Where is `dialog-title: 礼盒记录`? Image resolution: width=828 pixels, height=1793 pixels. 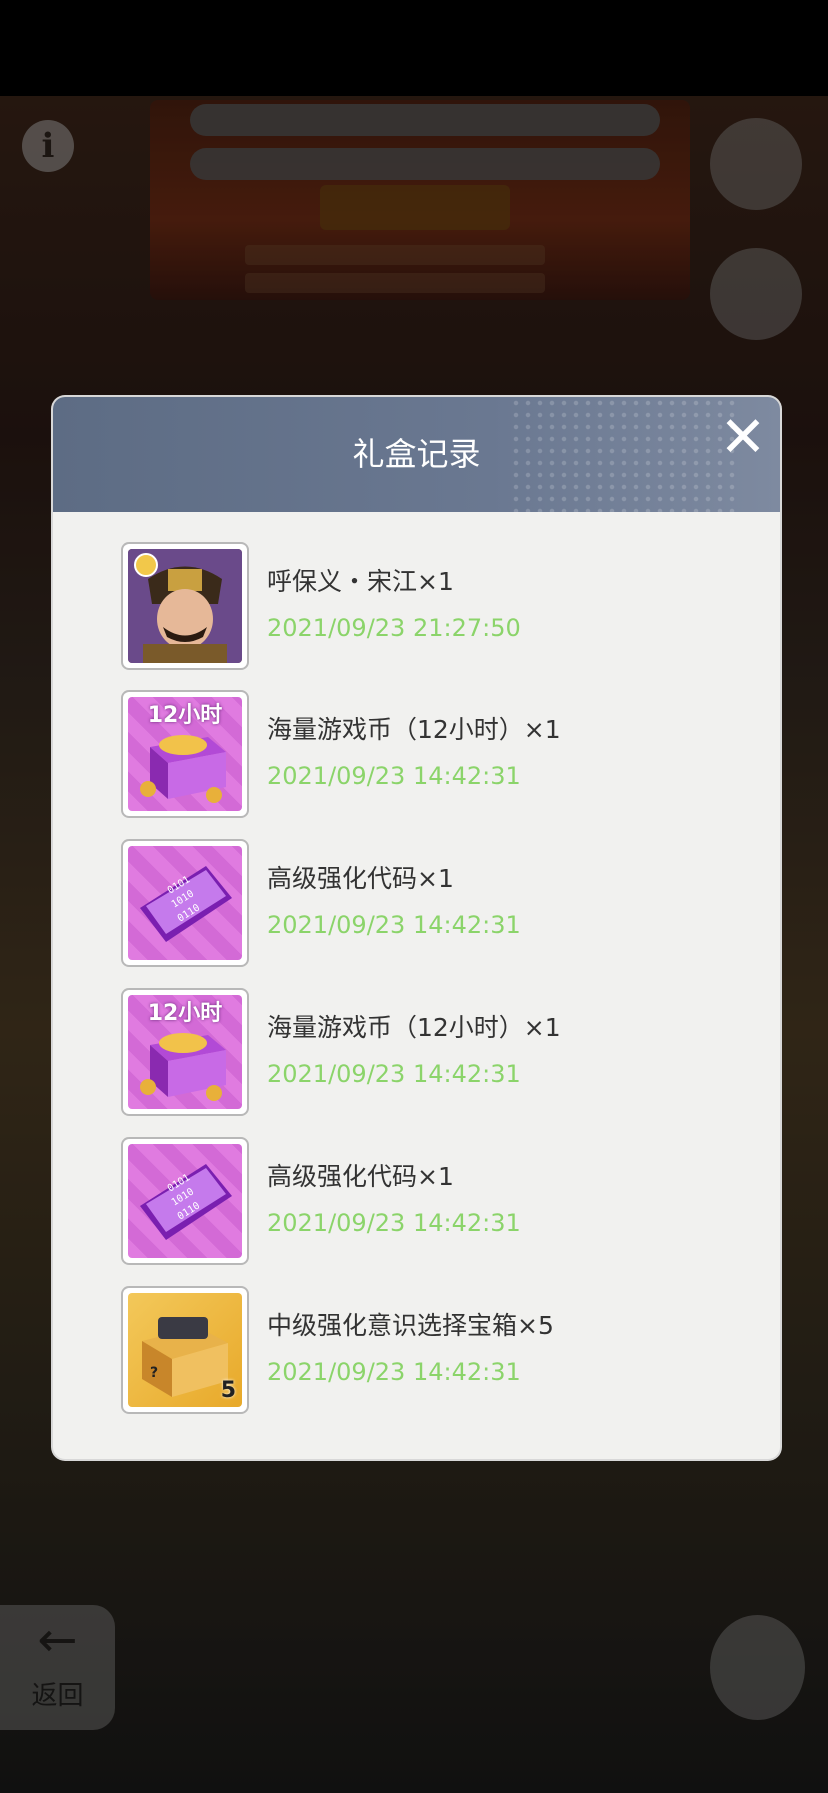
dialog-title: 礼盒记录 is located at coordinates (416, 454).